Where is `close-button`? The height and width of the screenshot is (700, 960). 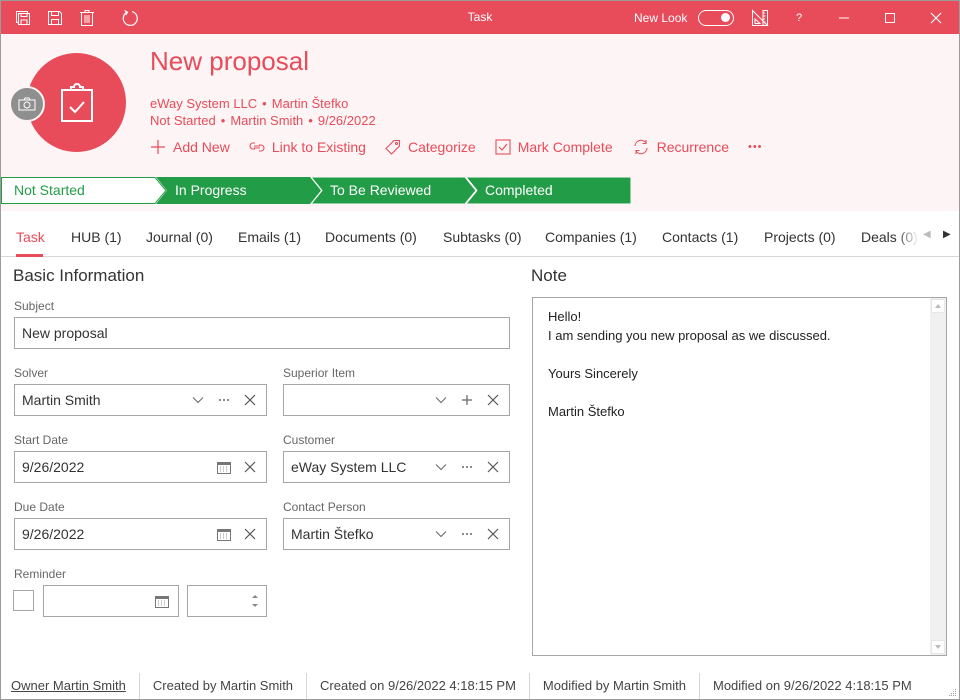
close-button is located at coordinates (936, 17).